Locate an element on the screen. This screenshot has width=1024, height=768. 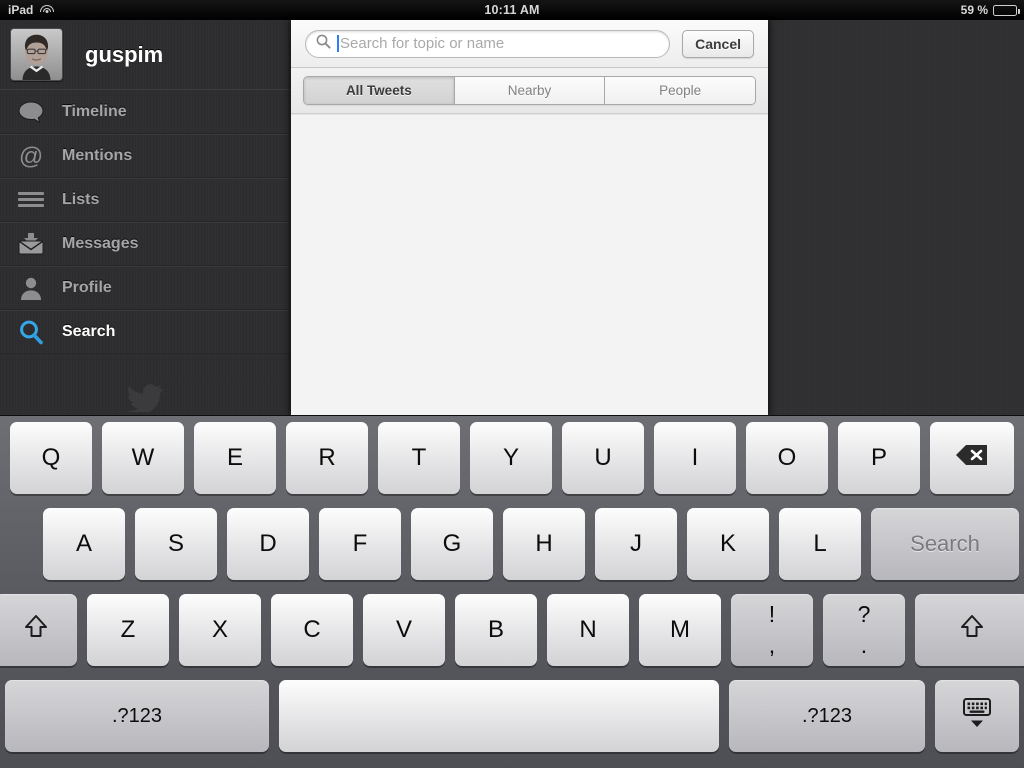
at-sign-icon: @ is located at coordinates (31, 156).